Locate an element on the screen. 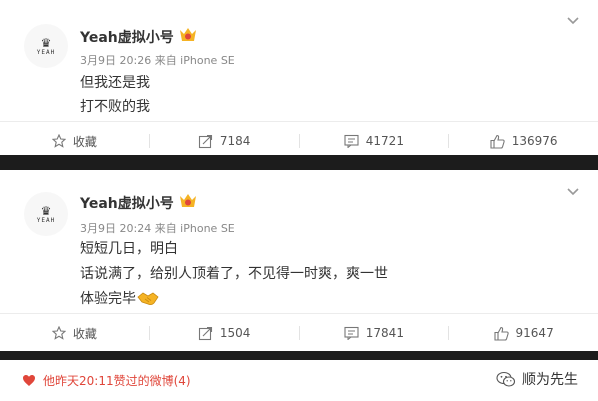 This screenshot has width=598, height=401. wechat-icon is located at coordinates (506, 379).